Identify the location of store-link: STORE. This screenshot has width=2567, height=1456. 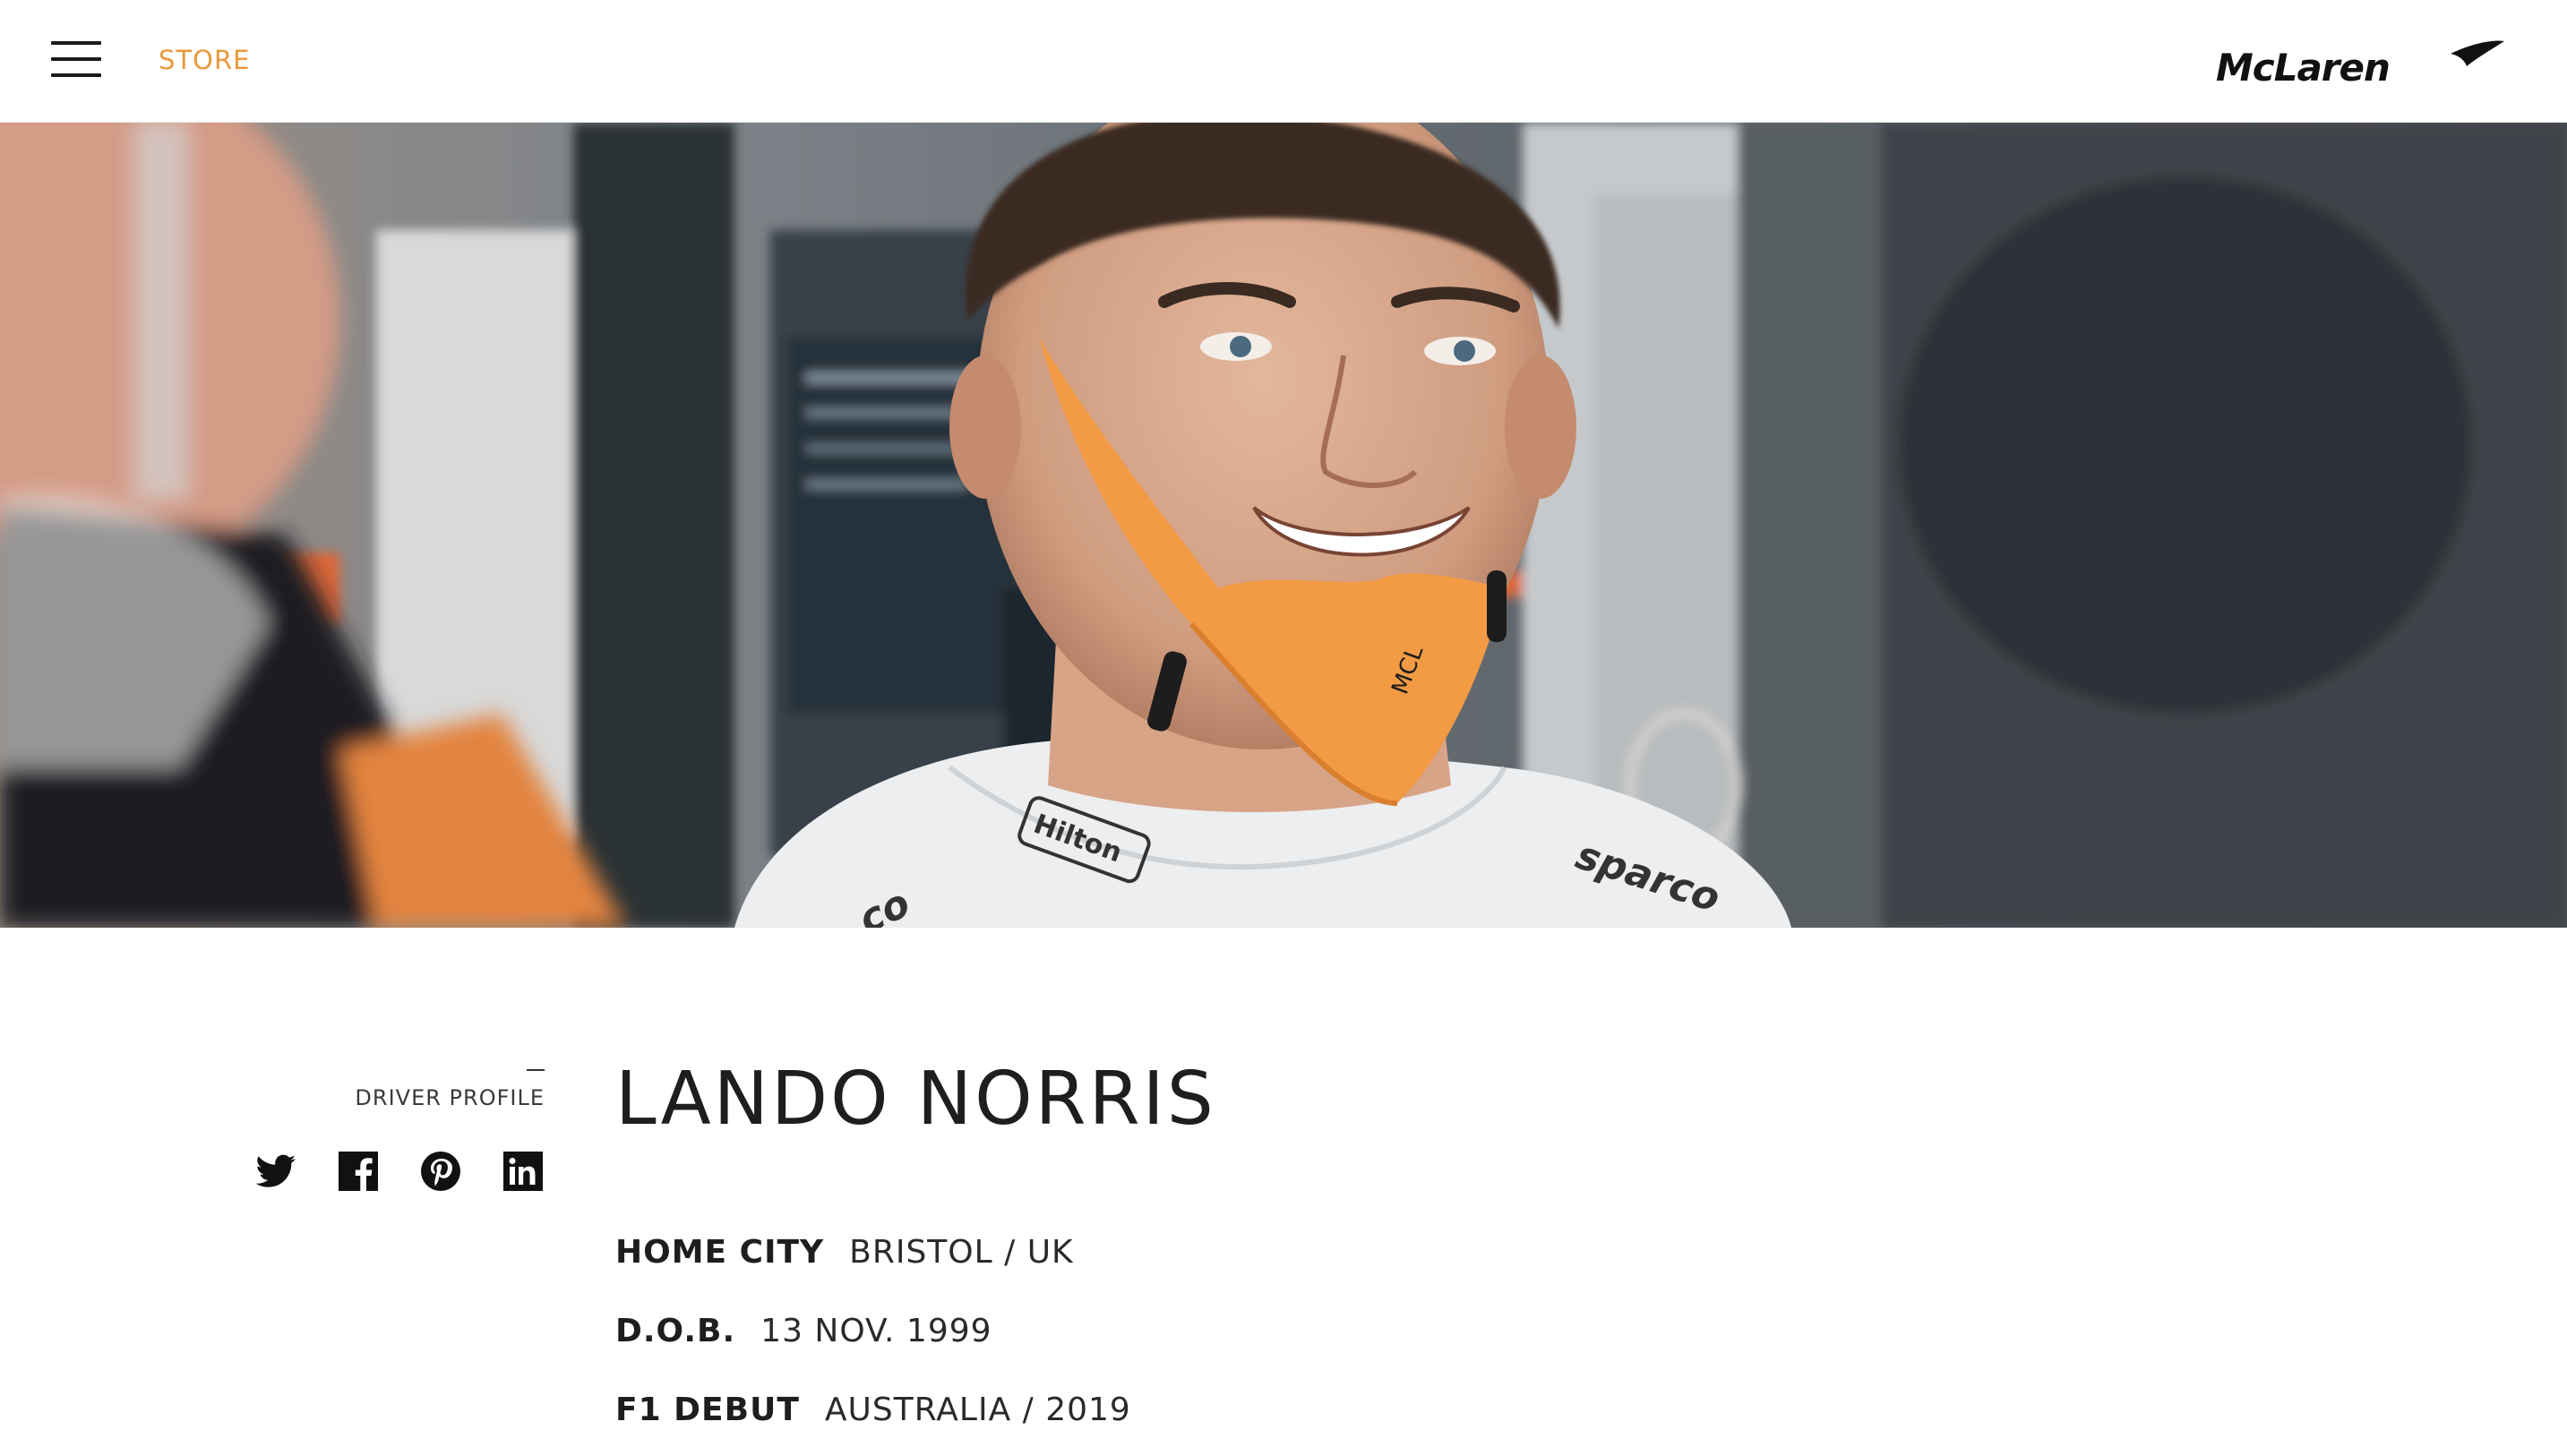
(204, 60).